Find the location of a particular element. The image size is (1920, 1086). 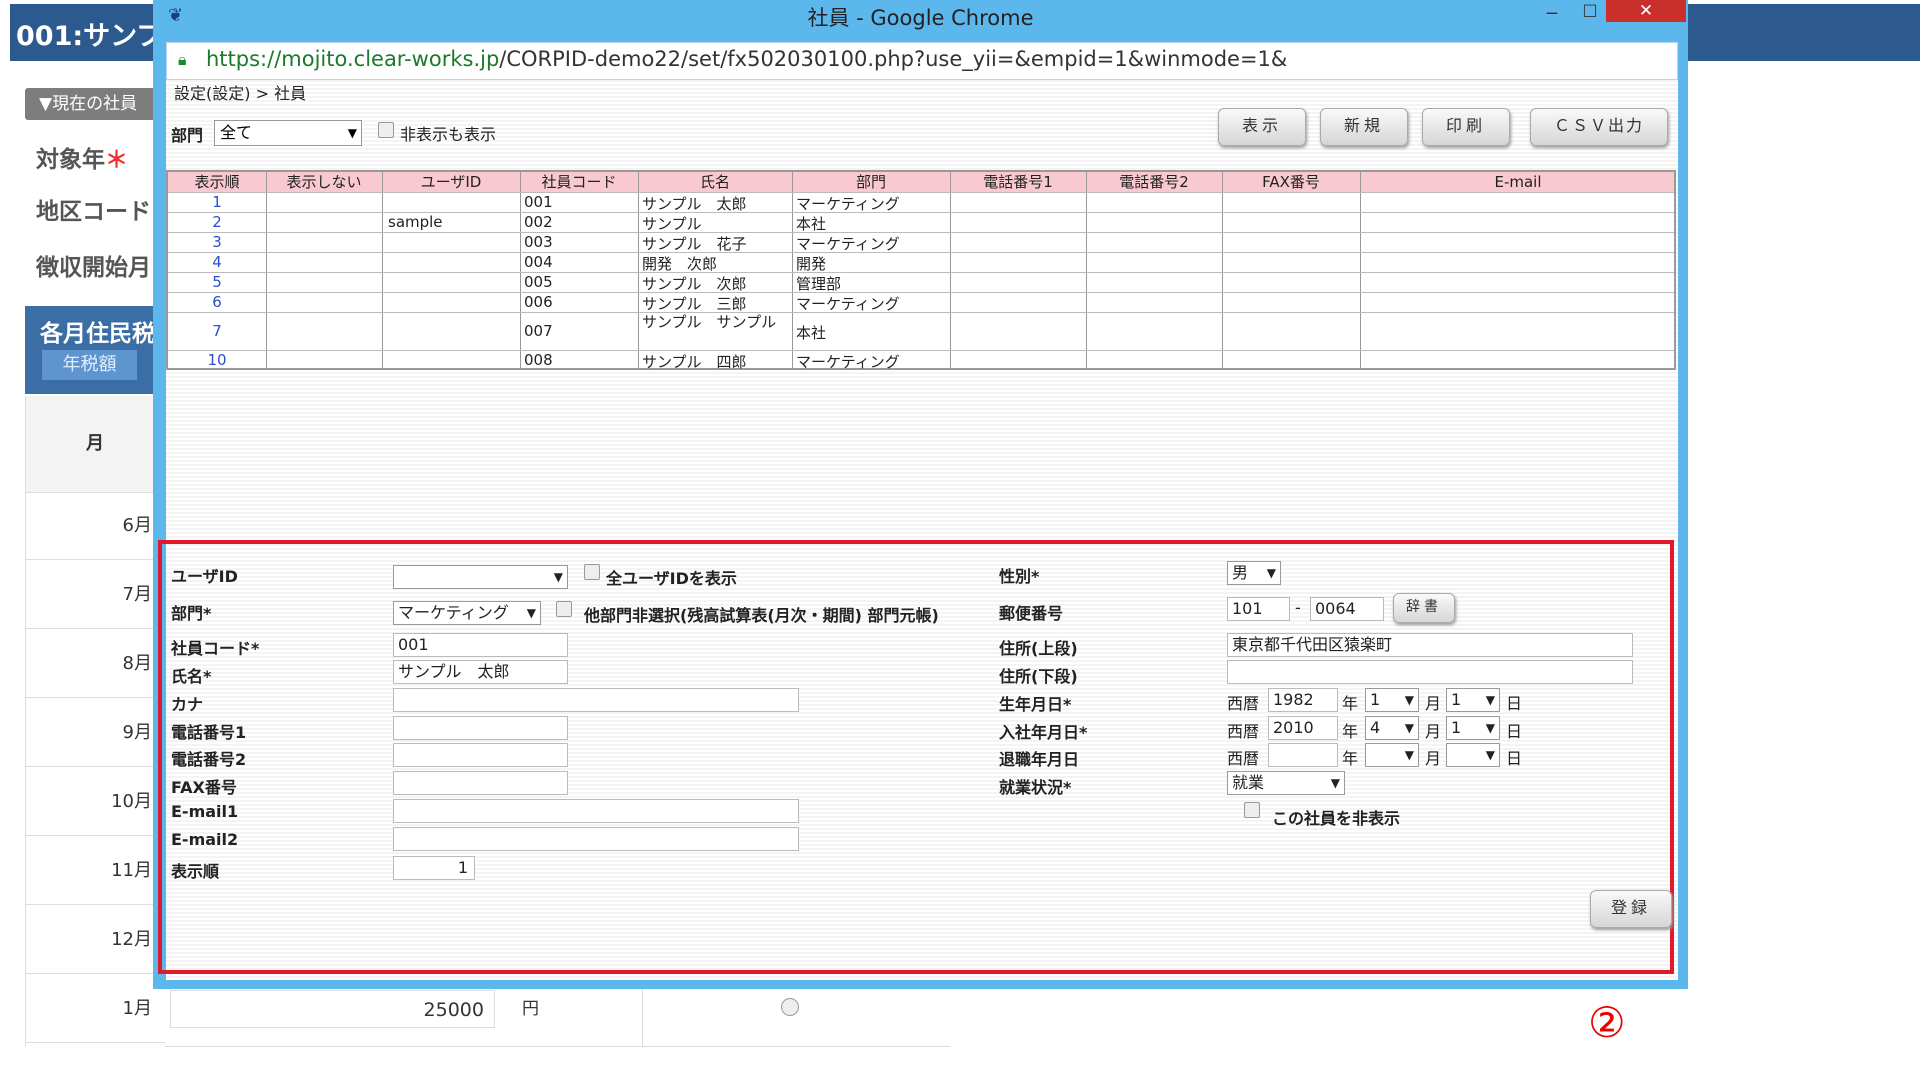

col-header: 部門 is located at coordinates (871, 182).